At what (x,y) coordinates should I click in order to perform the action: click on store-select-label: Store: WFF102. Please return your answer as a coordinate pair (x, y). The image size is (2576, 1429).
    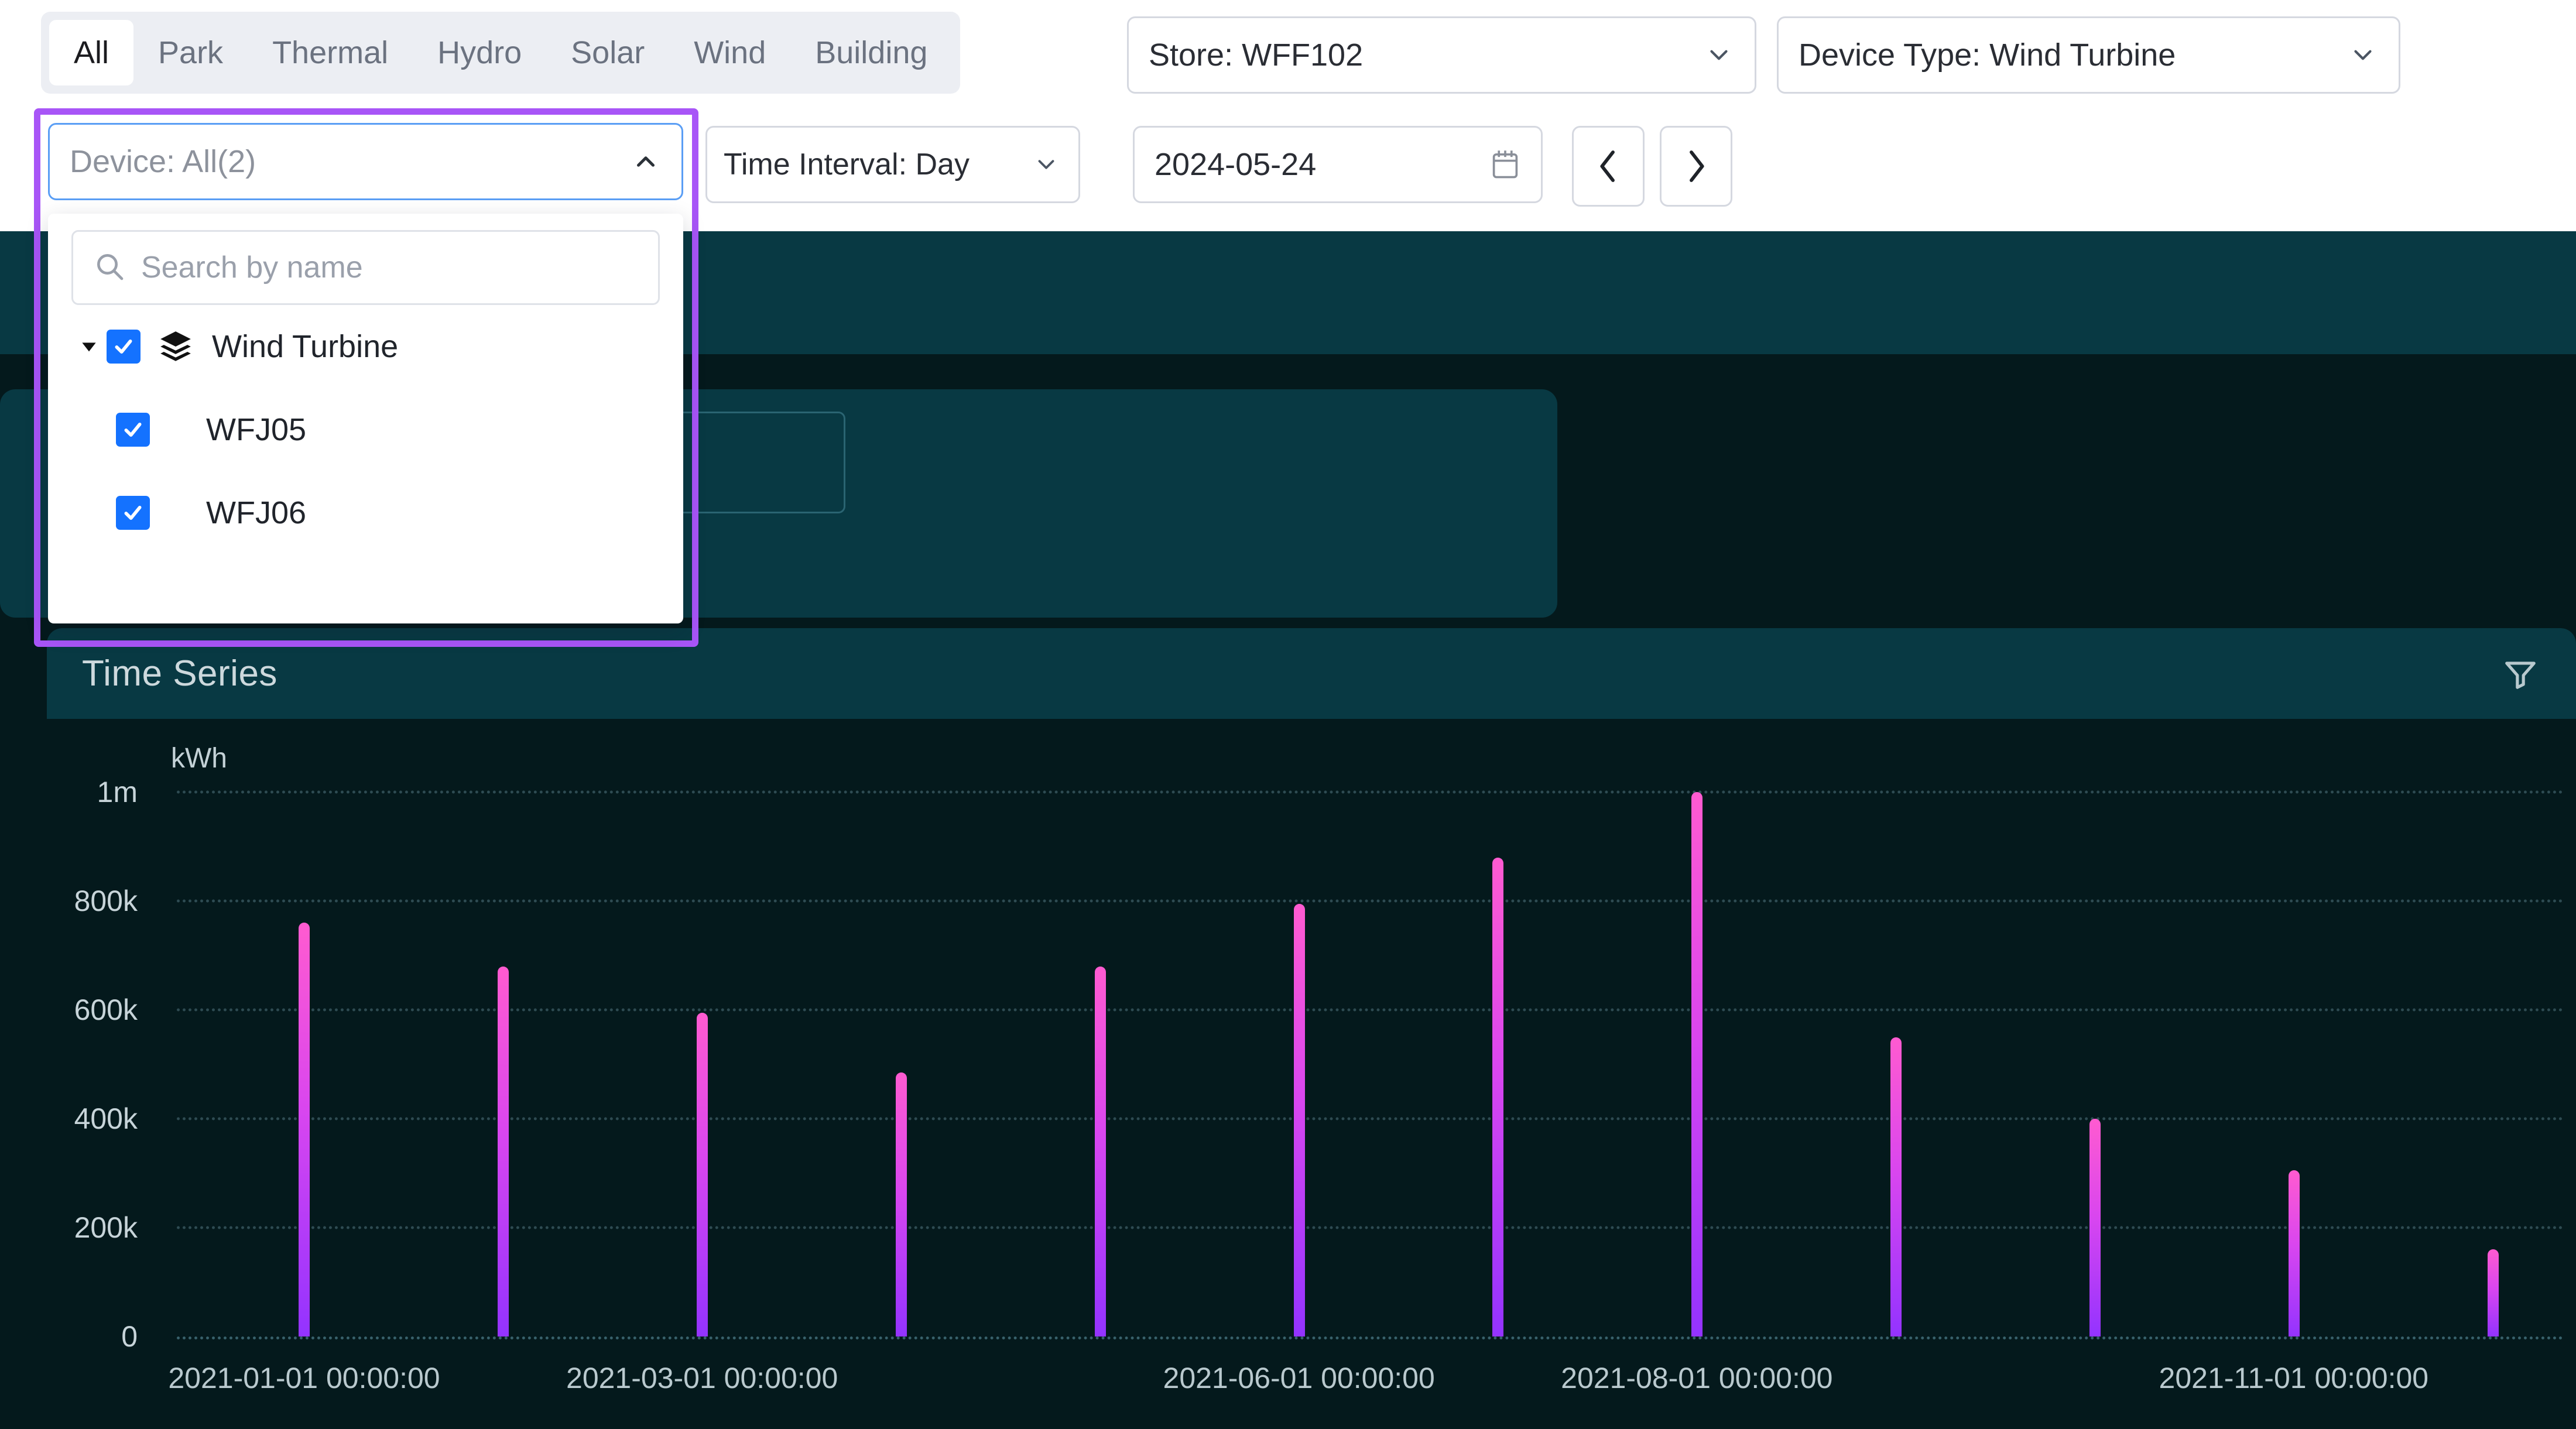
    Looking at the image, I should click on (1256, 55).